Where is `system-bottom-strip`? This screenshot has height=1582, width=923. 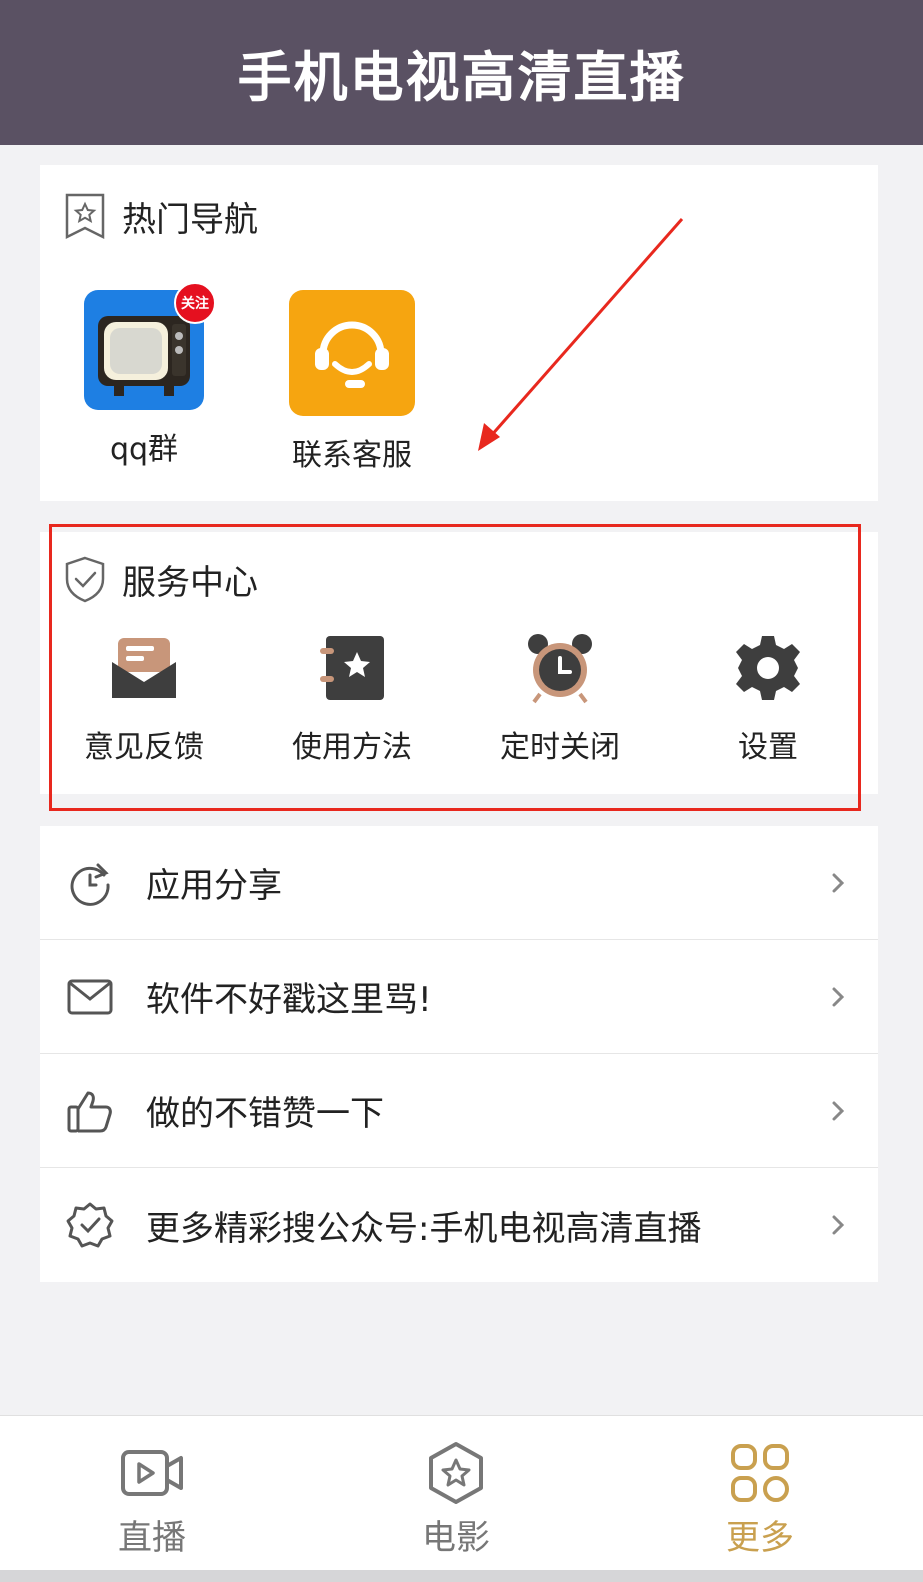
system-bottom-strip is located at coordinates (461, 1576).